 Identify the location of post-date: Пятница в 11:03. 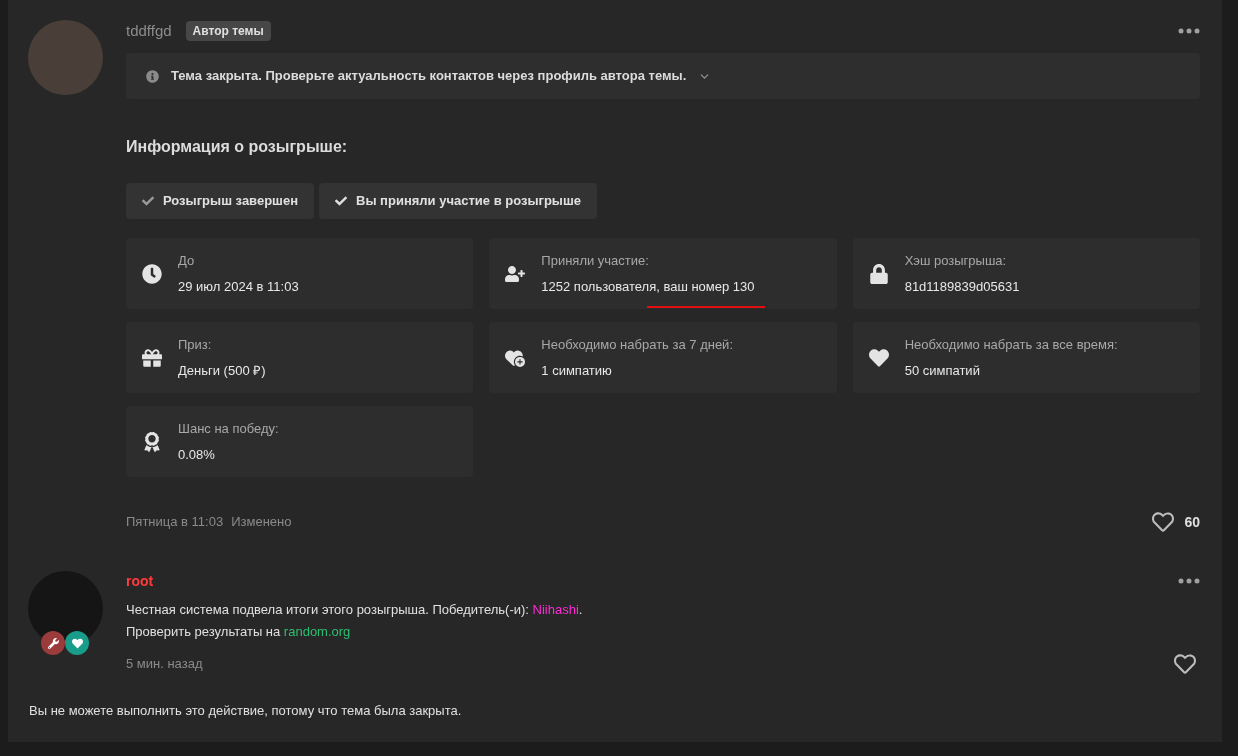
(175, 522).